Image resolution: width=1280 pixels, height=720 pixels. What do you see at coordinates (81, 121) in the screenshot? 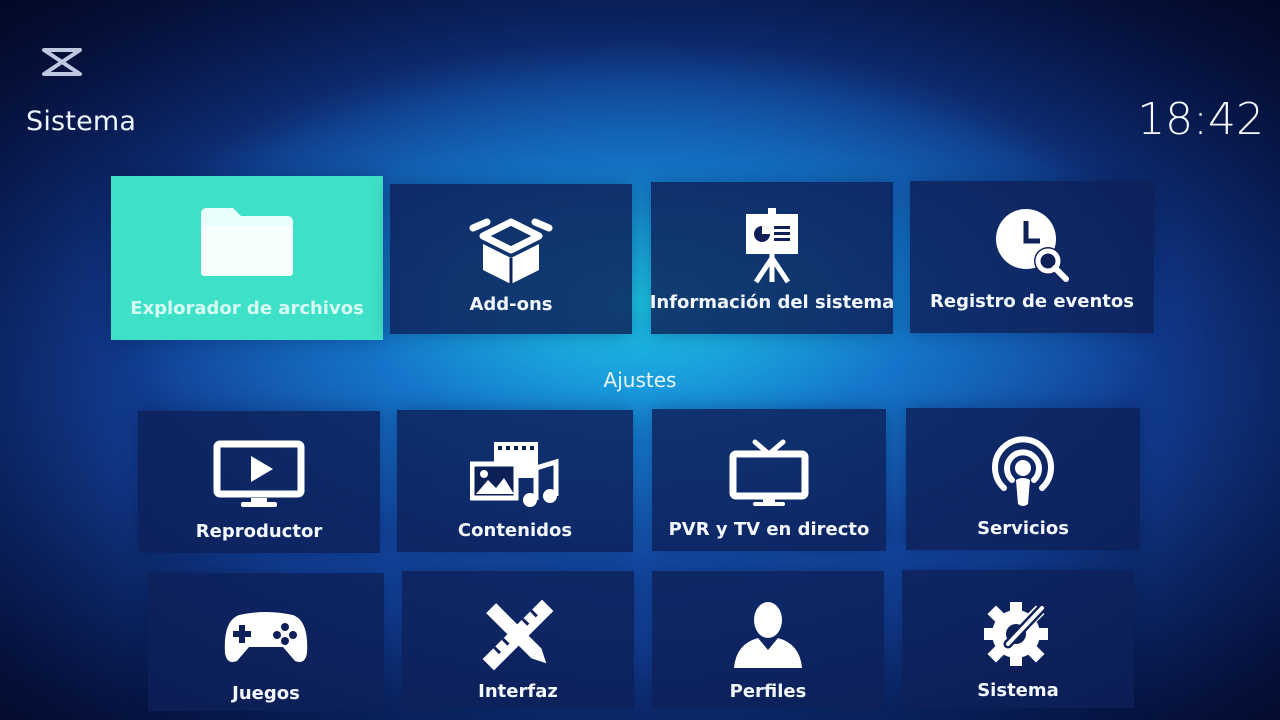
I see `page-title: Sistema` at bounding box center [81, 121].